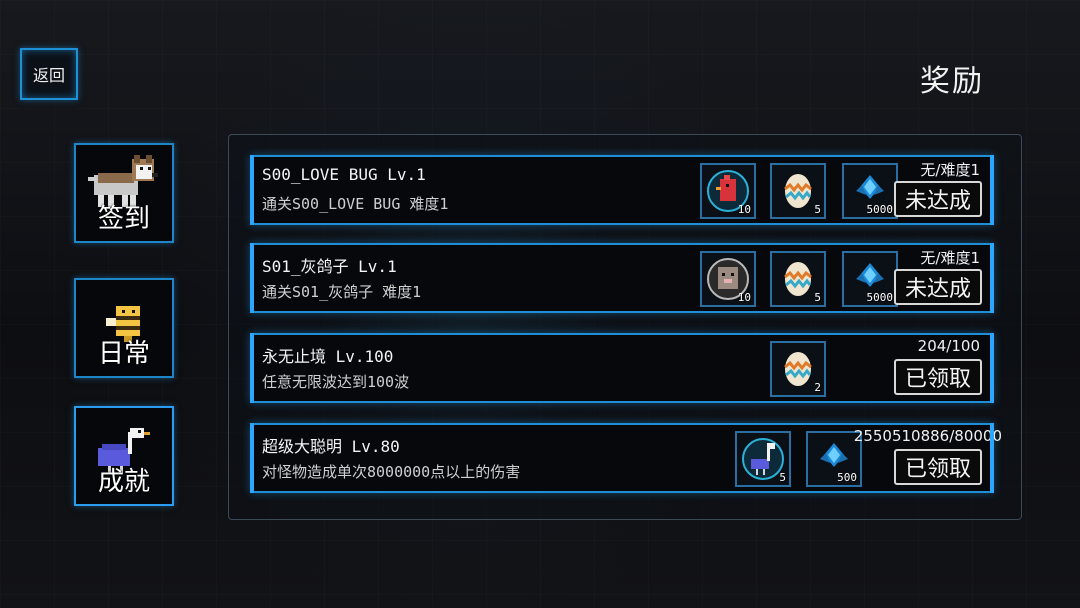  I want to click on tab-achievements: 成就, so click(124, 456).